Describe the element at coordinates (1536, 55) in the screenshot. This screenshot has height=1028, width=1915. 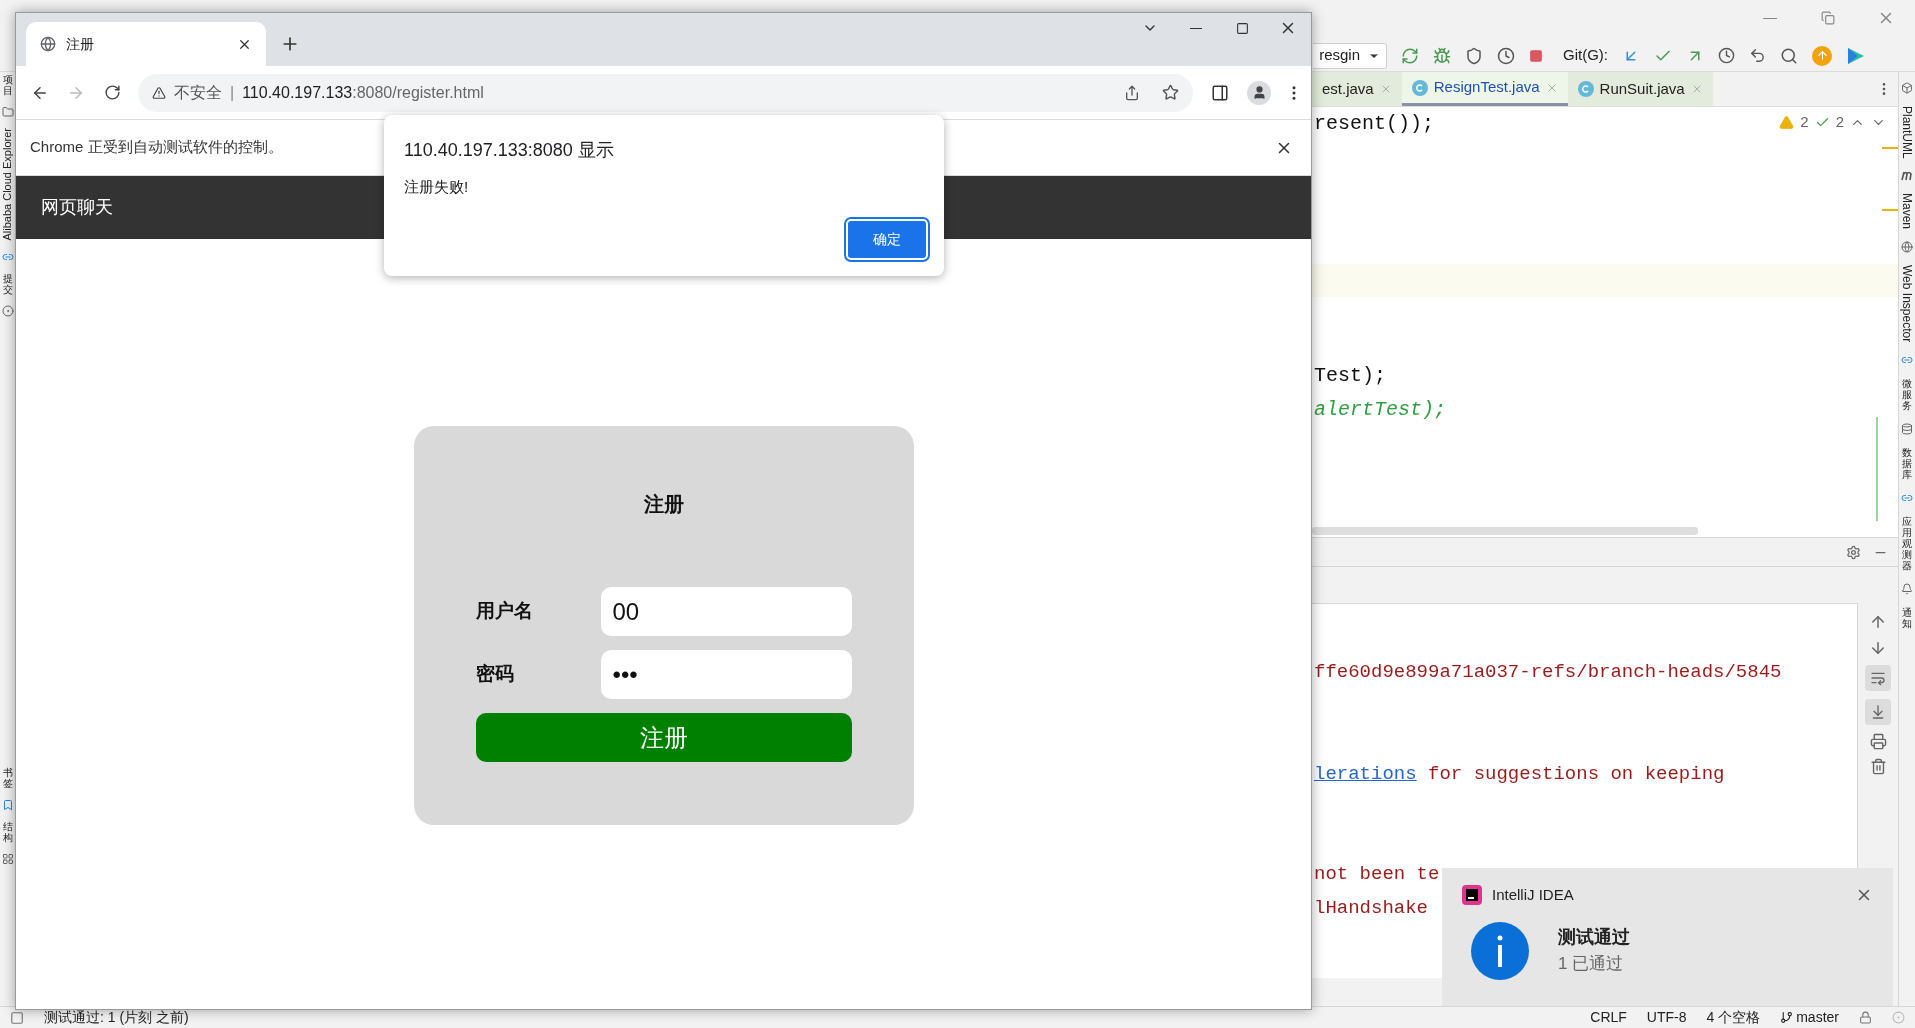
I see `stop-icon` at that location.